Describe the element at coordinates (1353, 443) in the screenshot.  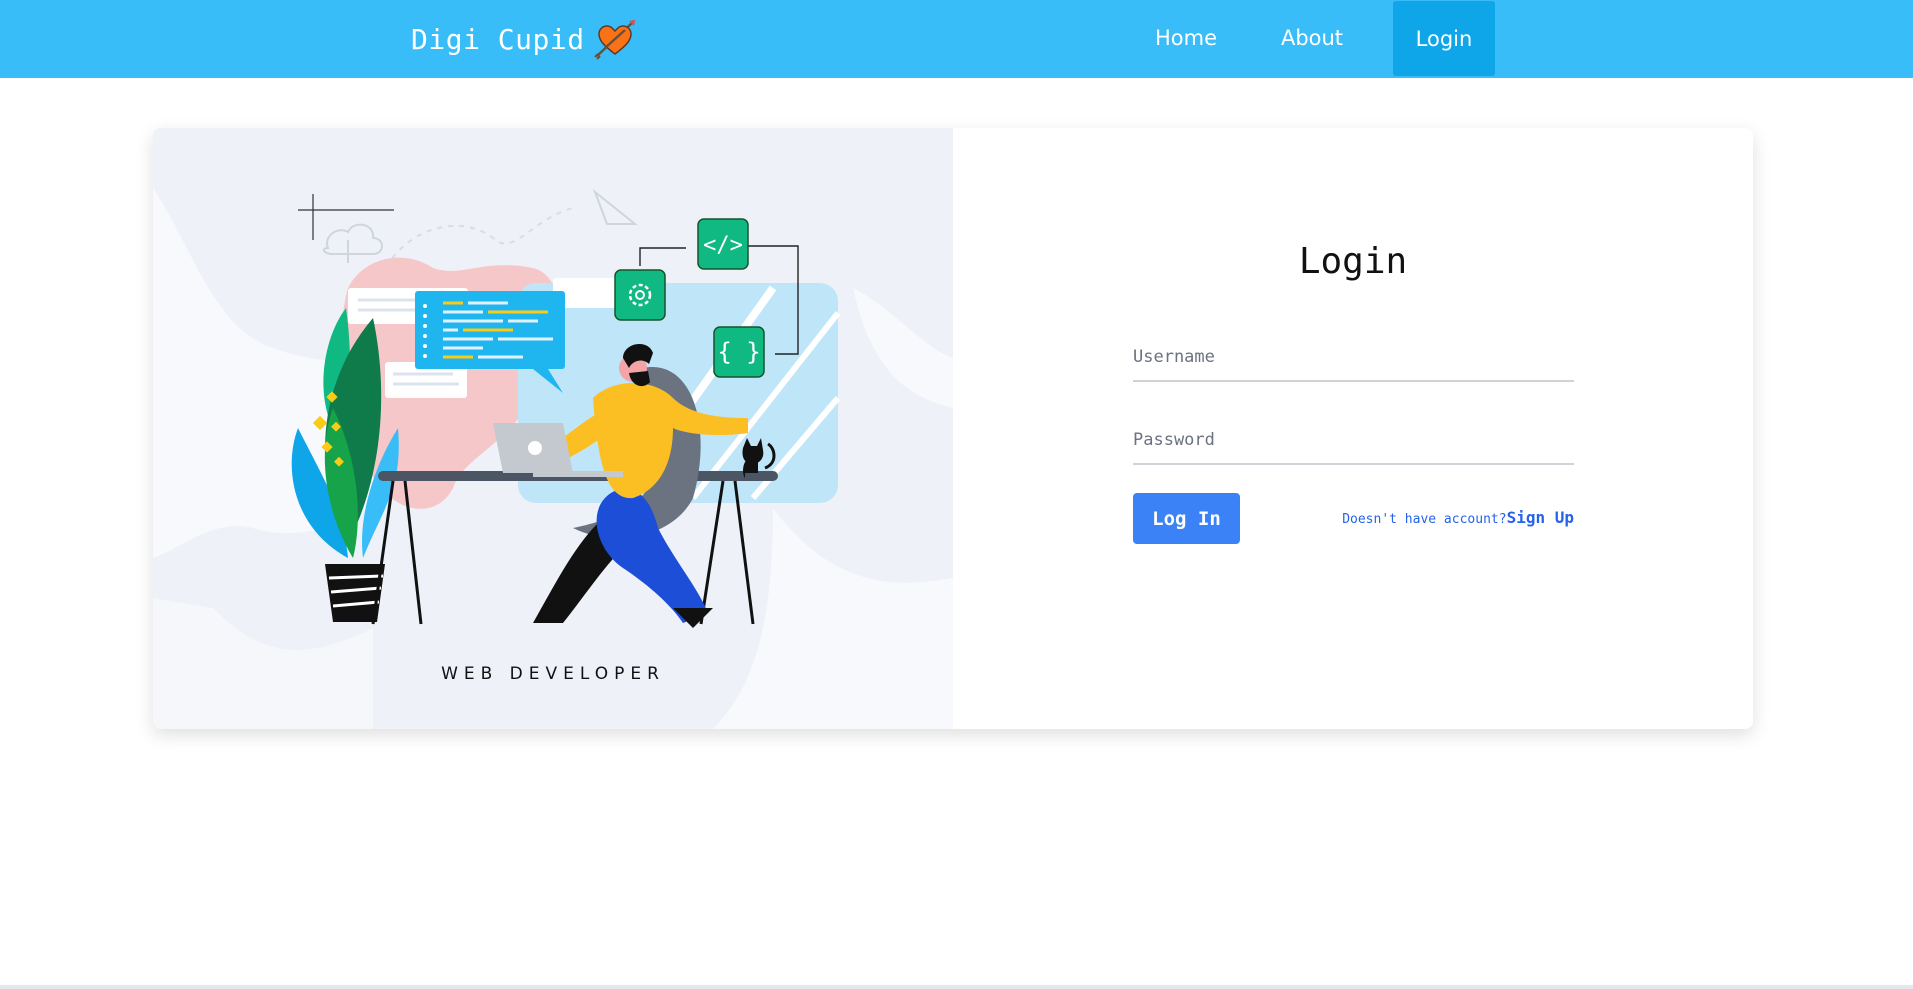
I see `password-input` at that location.